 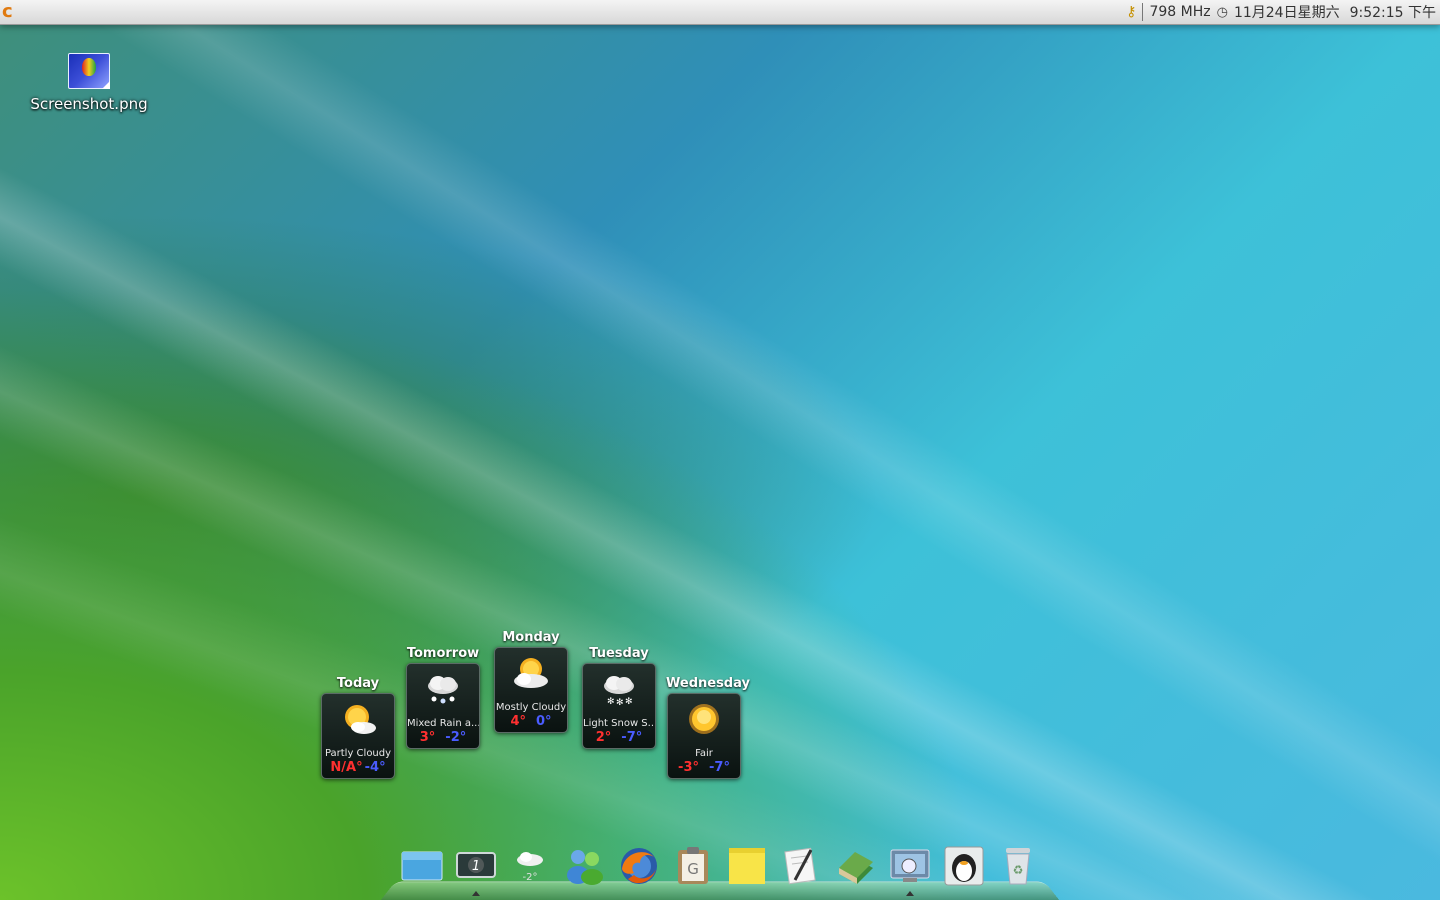 I want to click on dock-workspace-switcher: 1, so click(x=476, y=870).